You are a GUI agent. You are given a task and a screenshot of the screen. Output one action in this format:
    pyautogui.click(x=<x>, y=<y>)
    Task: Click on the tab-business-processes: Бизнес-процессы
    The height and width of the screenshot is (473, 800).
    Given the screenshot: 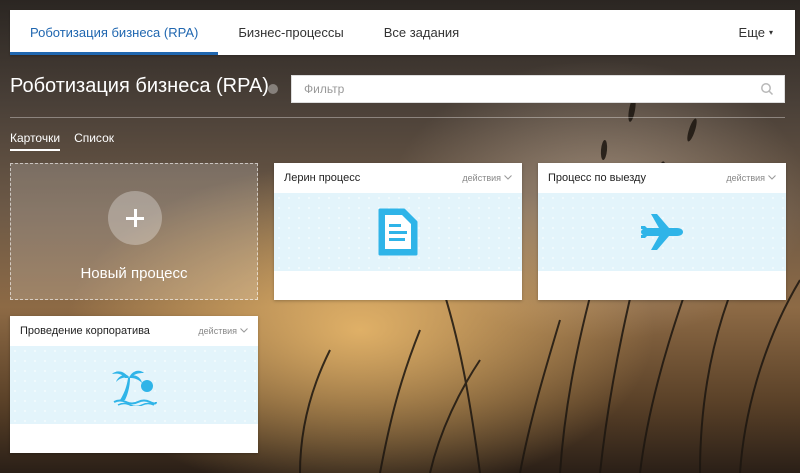 What is the action you would take?
    pyautogui.click(x=290, y=32)
    